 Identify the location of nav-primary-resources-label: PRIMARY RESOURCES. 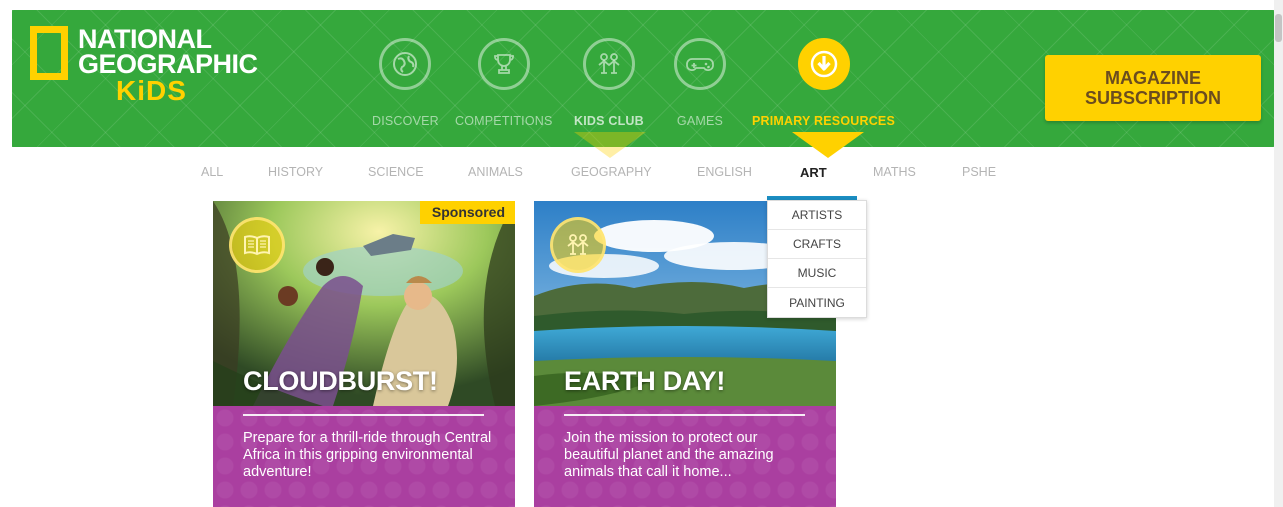
(824, 121).